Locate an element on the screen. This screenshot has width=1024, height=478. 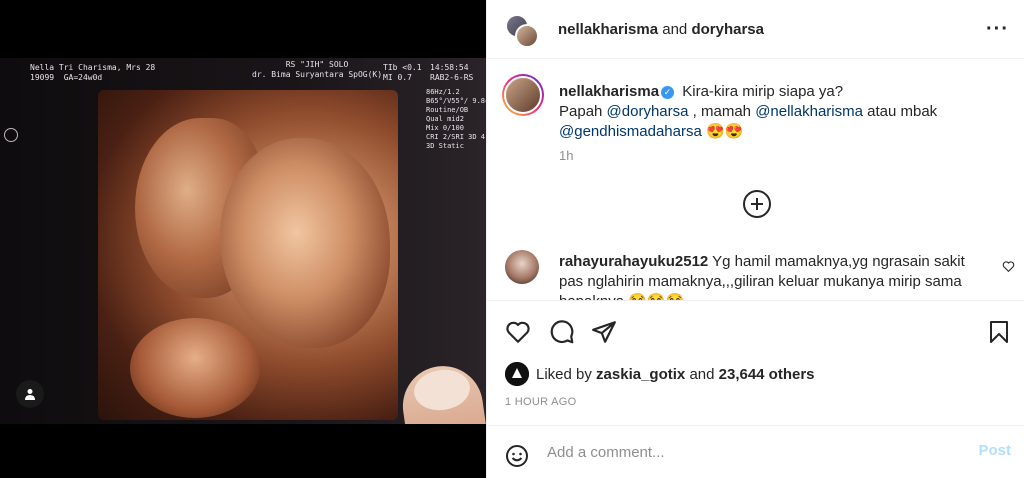
share-button is located at coordinates (604, 332).